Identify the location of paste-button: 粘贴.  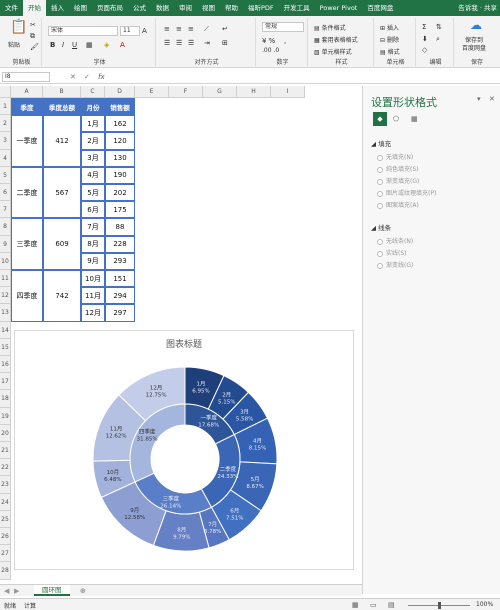
(14, 44).